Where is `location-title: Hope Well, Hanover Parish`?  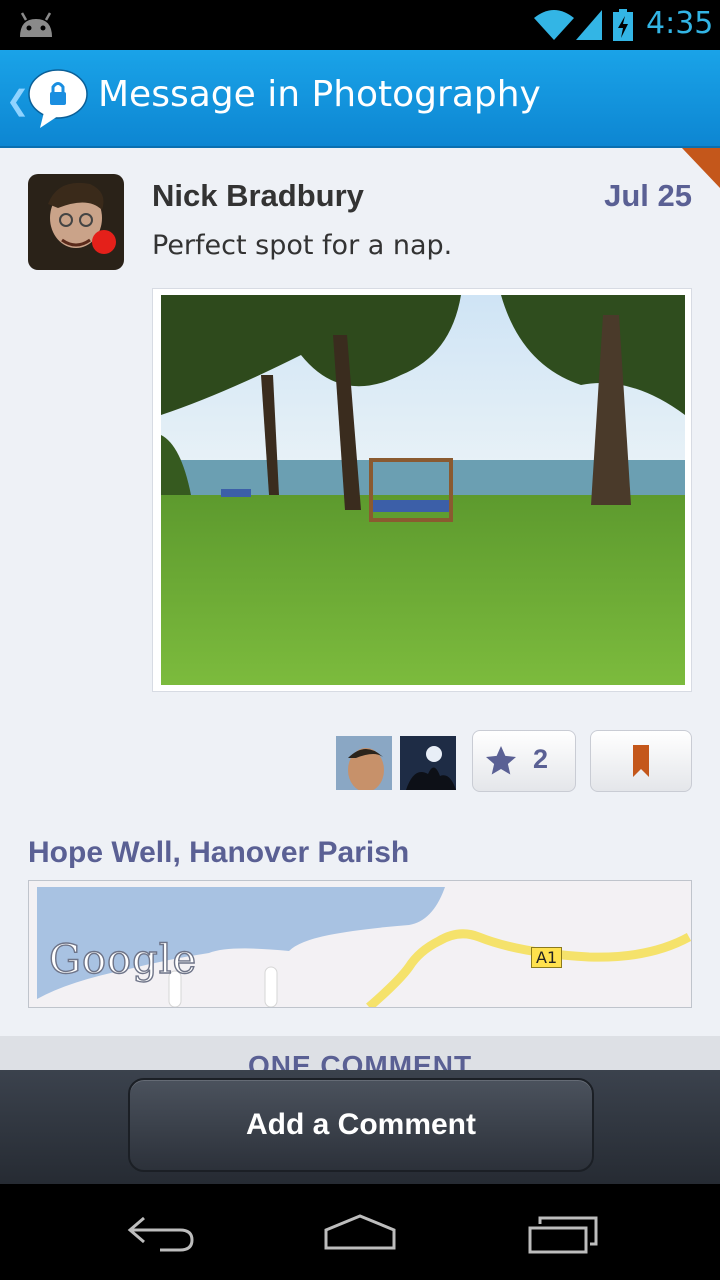
location-title: Hope Well, Hanover Parish is located at coordinates (218, 853).